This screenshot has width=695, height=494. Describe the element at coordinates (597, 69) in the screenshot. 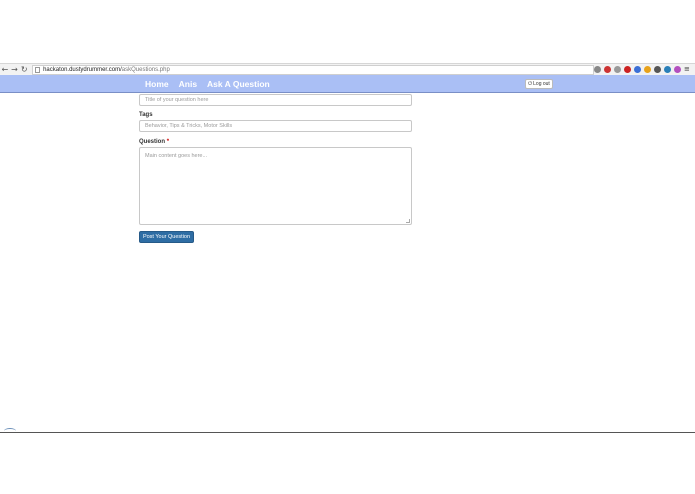

I see `bookmark-icon` at that location.